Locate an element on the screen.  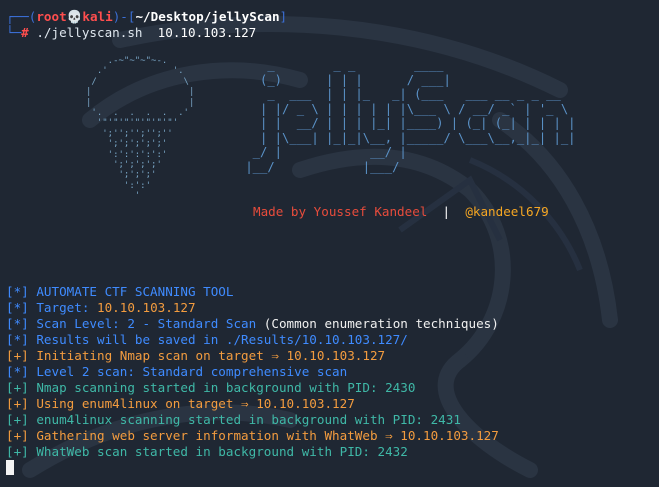
prompt-box-end: ] is located at coordinates (283, 16).